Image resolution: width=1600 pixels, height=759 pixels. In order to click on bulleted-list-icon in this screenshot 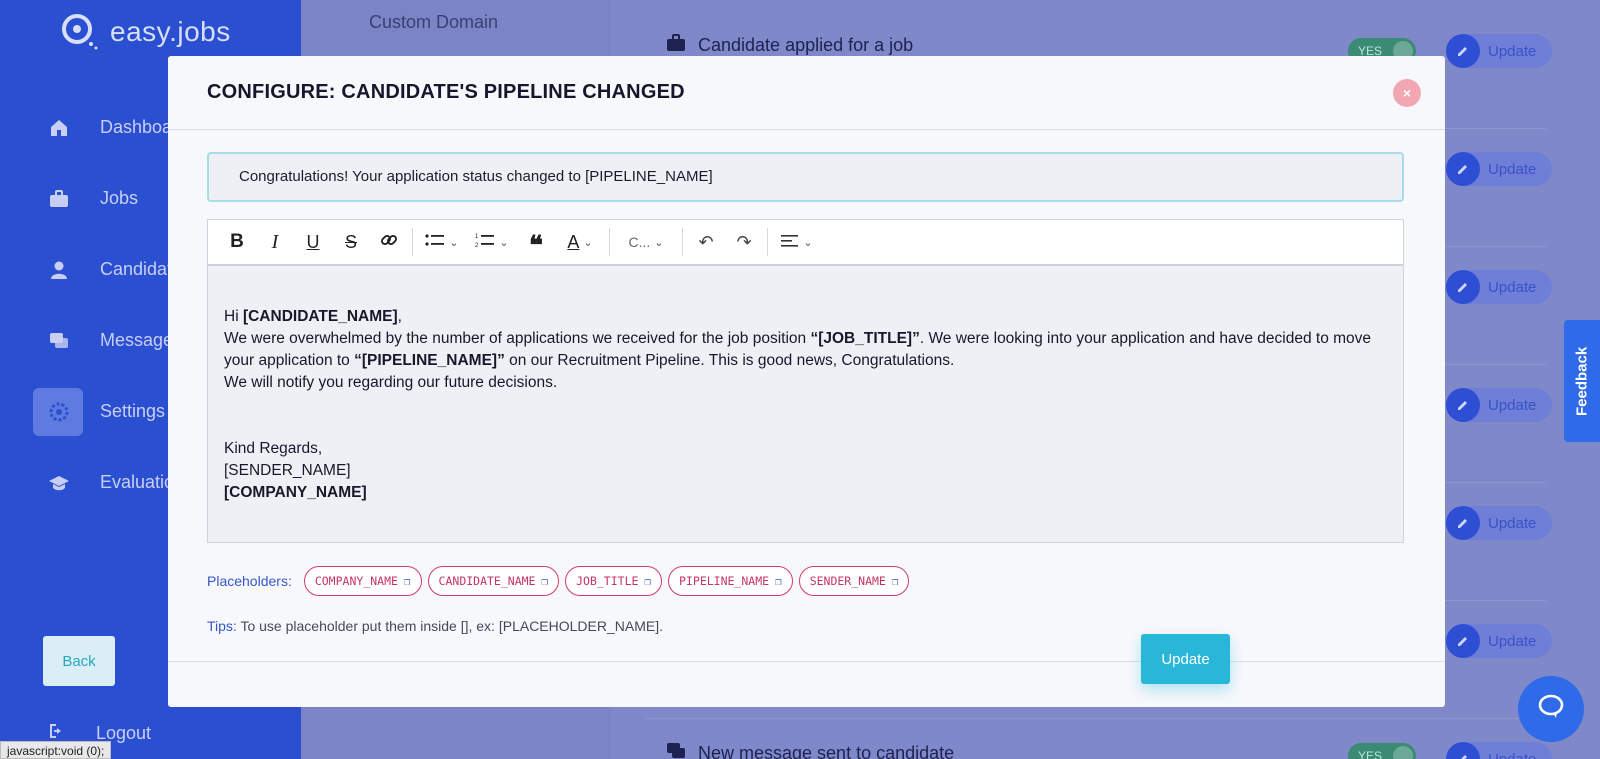, I will do `click(435, 242)`.